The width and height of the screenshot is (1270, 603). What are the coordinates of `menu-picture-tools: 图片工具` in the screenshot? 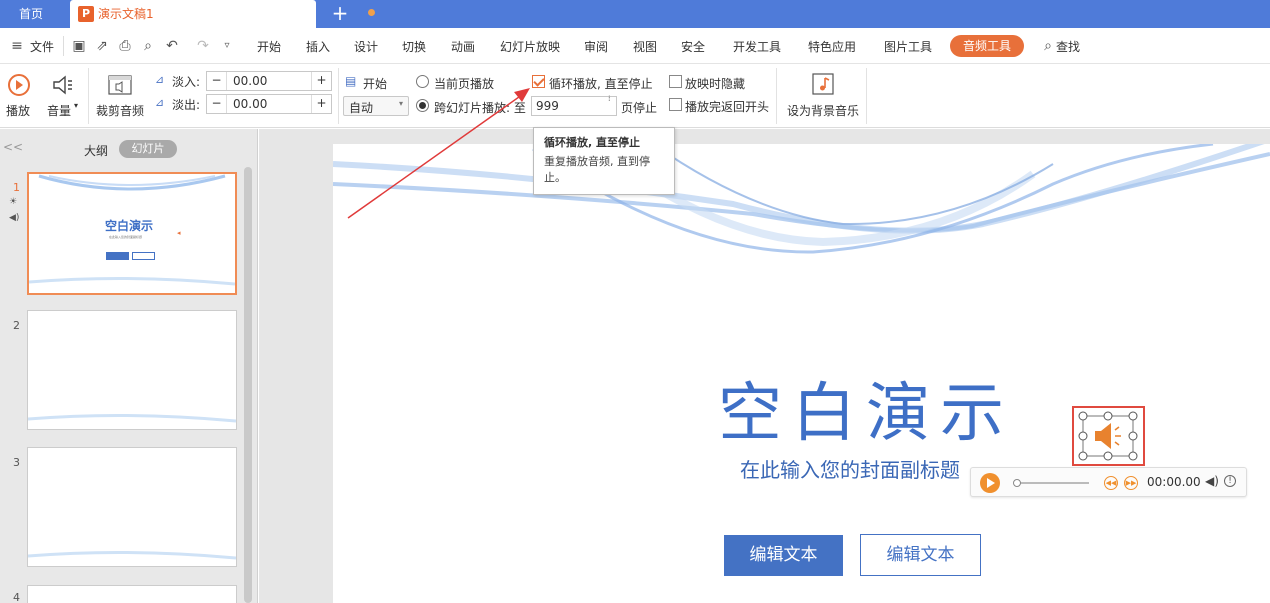 It's located at (908, 46).